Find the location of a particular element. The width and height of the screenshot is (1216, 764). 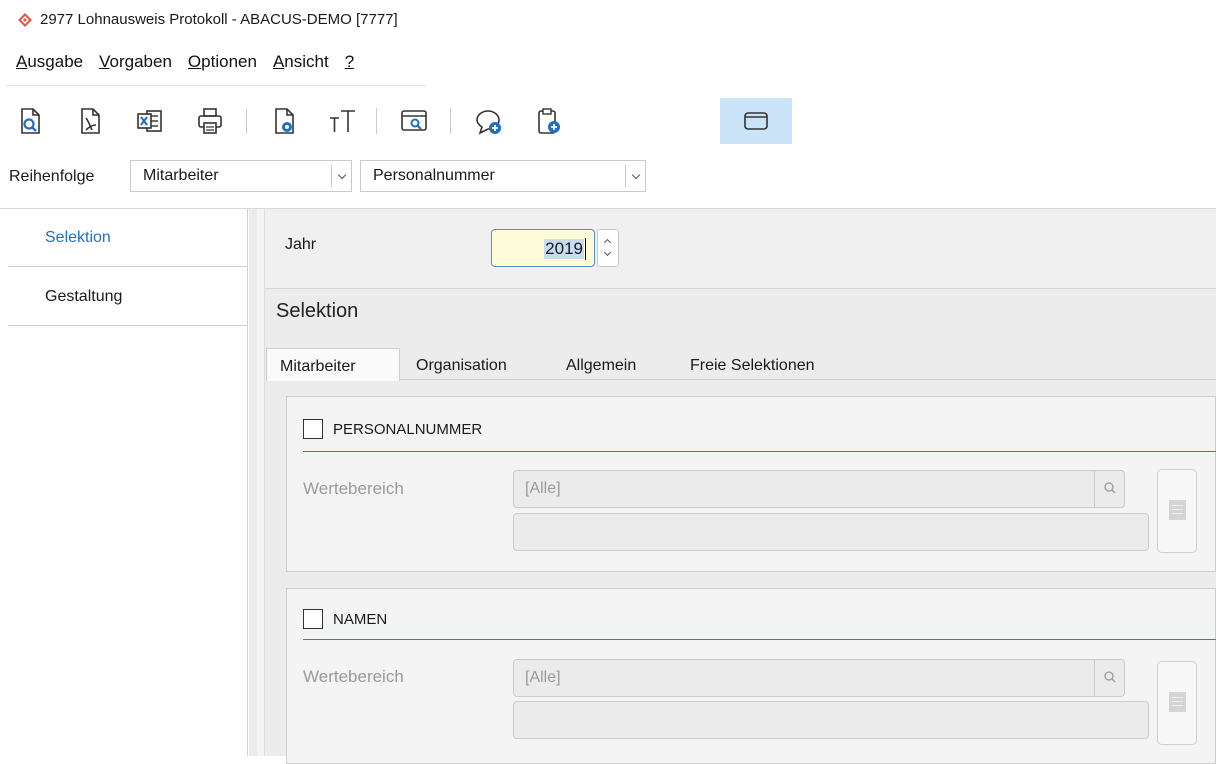

window-preview-icon is located at coordinates (414, 120).